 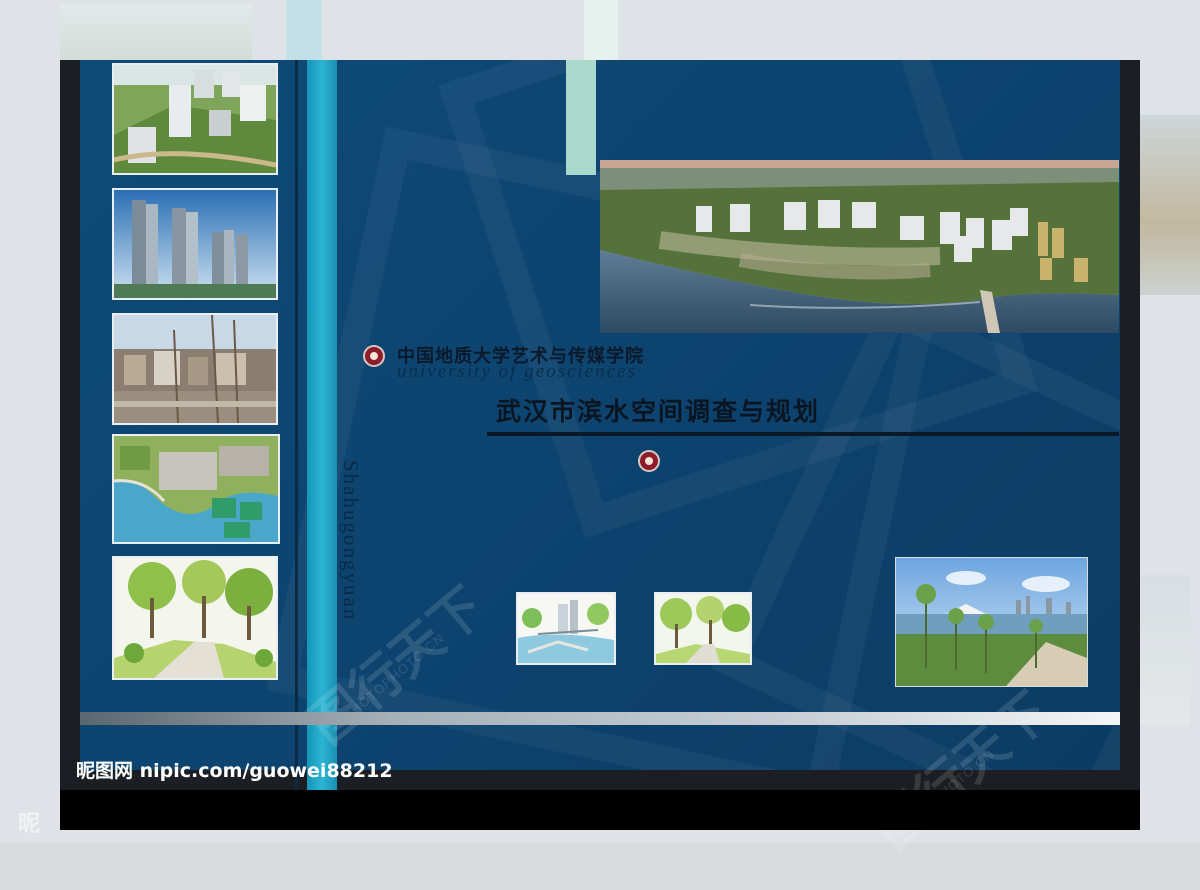 I want to click on thumbnail-waterfront-sketch, so click(x=566, y=628).